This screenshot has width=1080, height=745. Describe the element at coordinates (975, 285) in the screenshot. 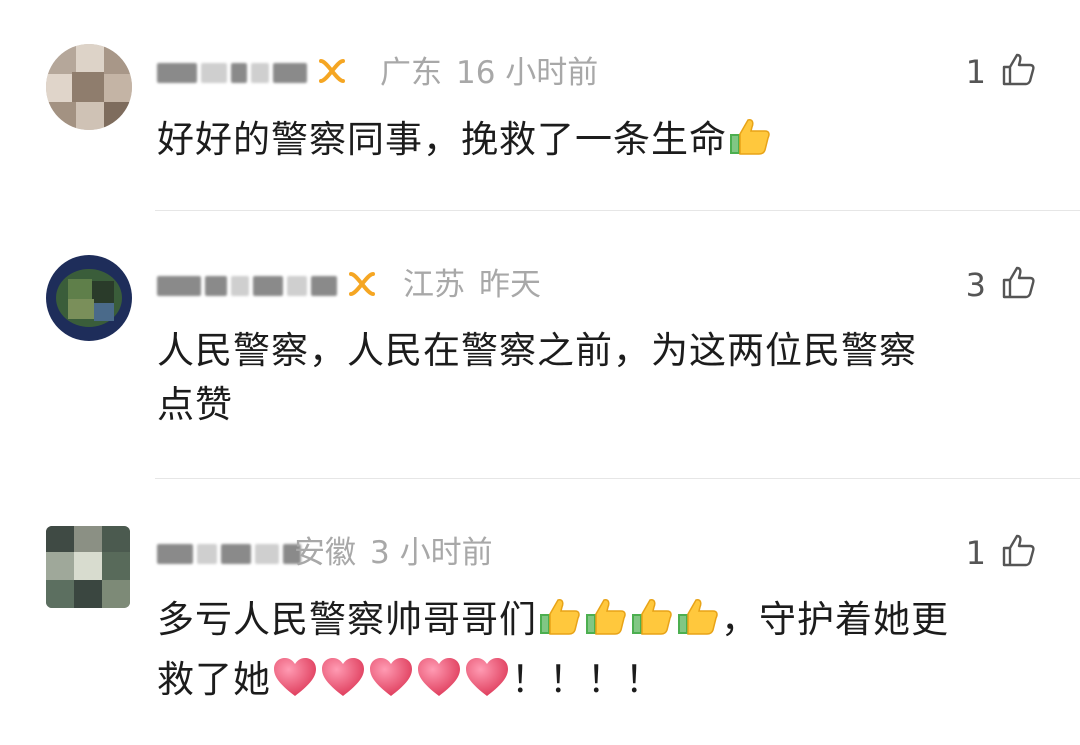

I see `like-count: 3` at that location.